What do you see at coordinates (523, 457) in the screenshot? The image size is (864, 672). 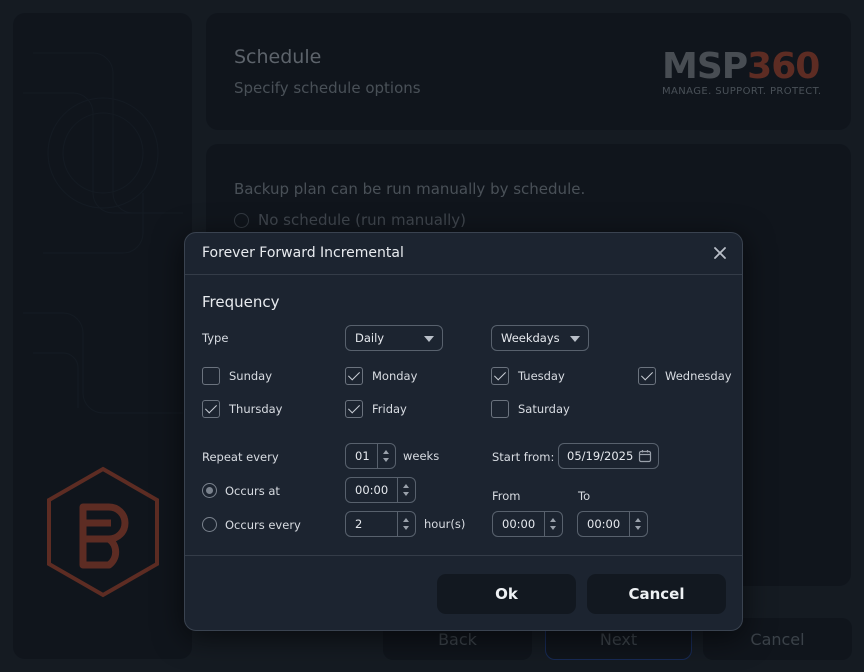 I see `start-from-label: Start from:` at bounding box center [523, 457].